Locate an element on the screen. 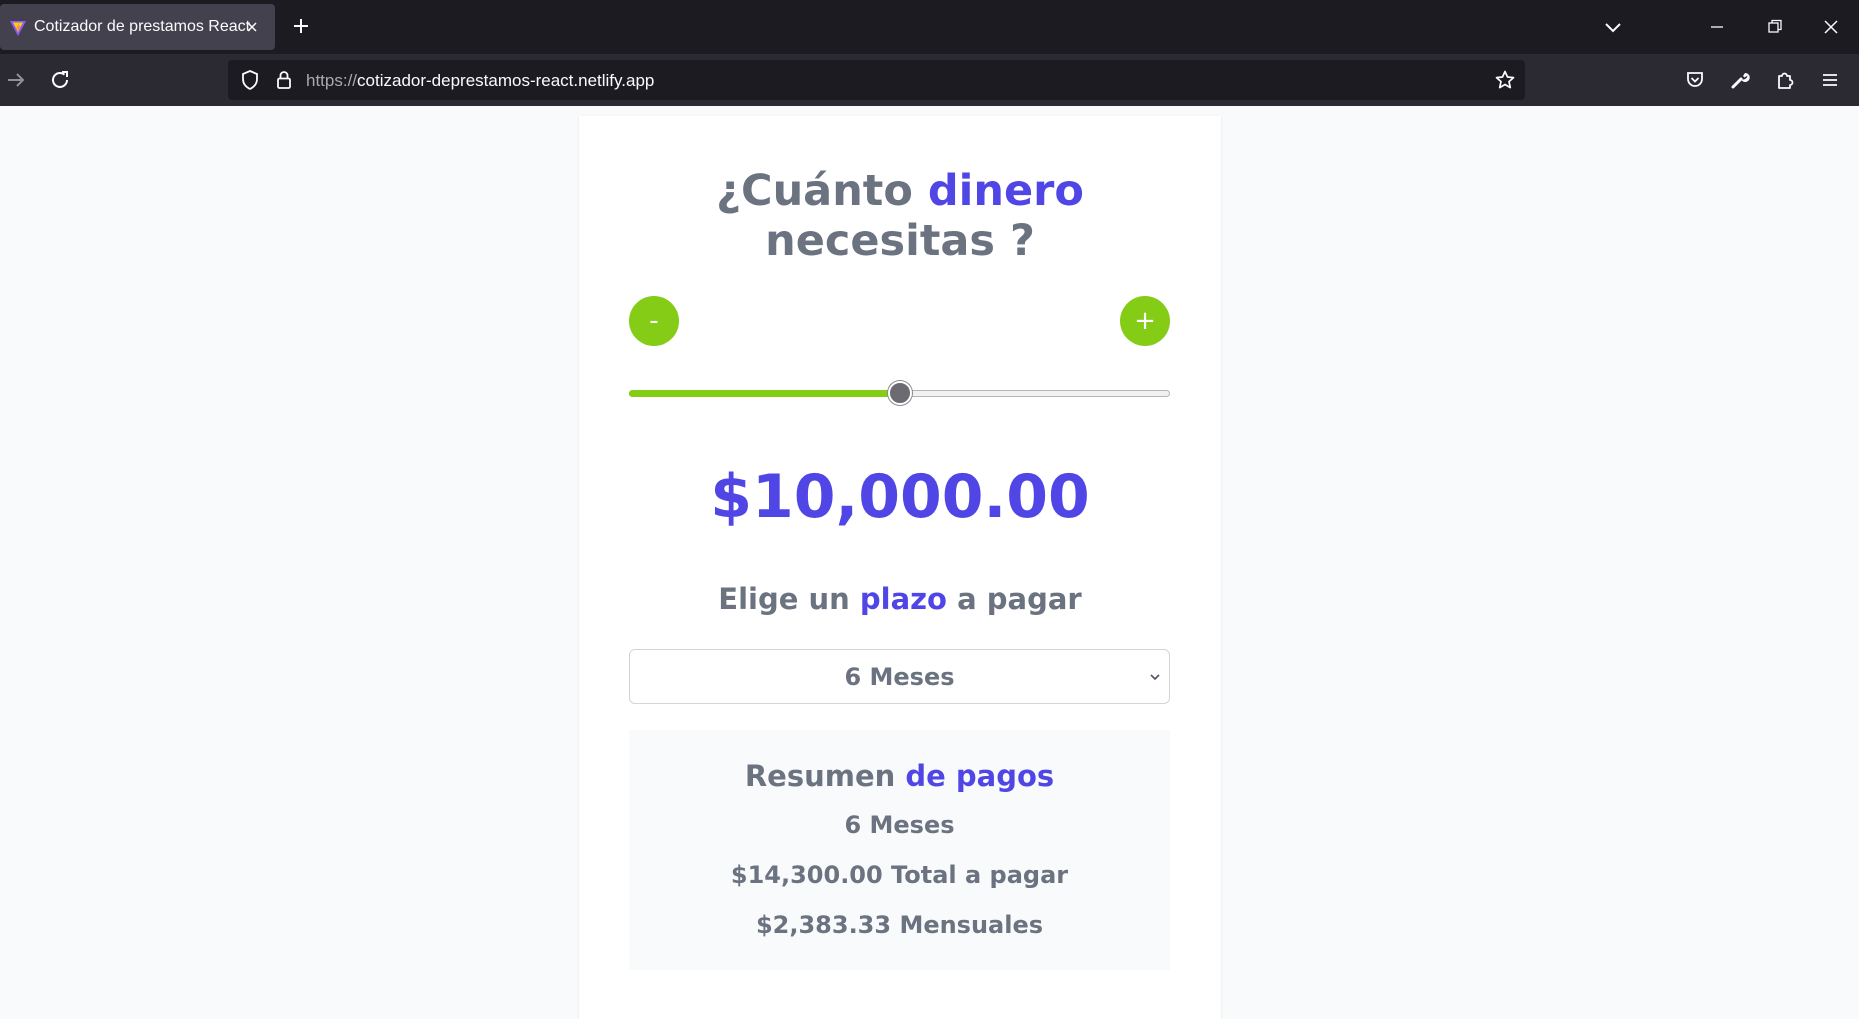 Image resolution: width=1859 pixels, height=1019 pixels. browser-tab-bar: Cotizador de prestamos React is located at coordinates (929, 27).